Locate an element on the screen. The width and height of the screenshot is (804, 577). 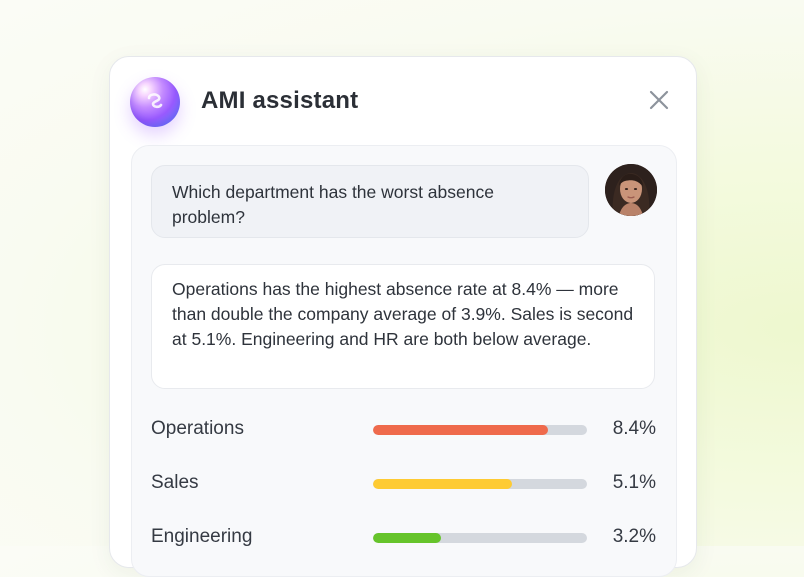
department-name: Engineering is located at coordinates (202, 536).